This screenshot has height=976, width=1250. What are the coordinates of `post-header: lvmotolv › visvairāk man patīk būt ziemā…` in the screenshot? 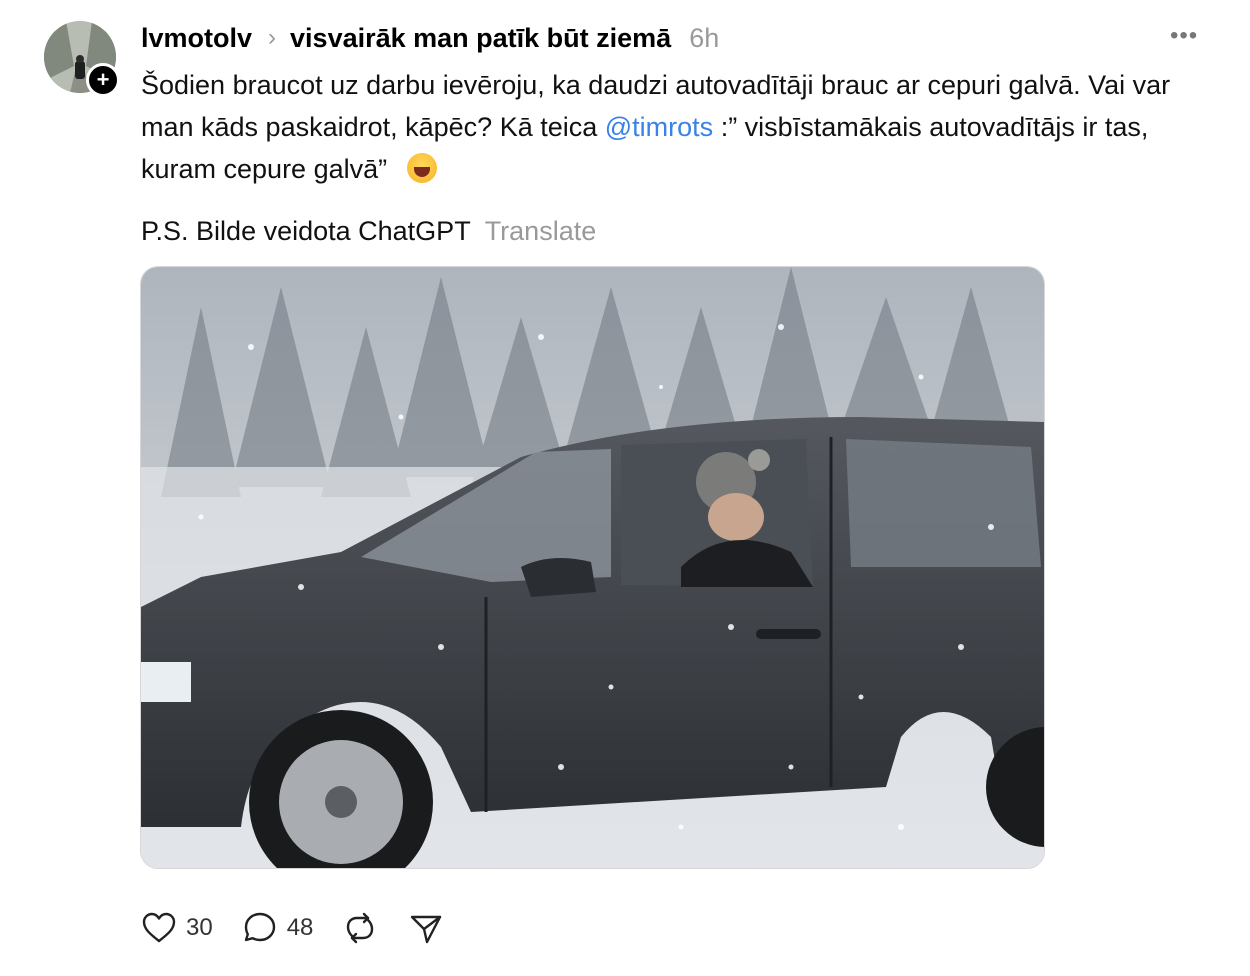 It's located at (430, 38).